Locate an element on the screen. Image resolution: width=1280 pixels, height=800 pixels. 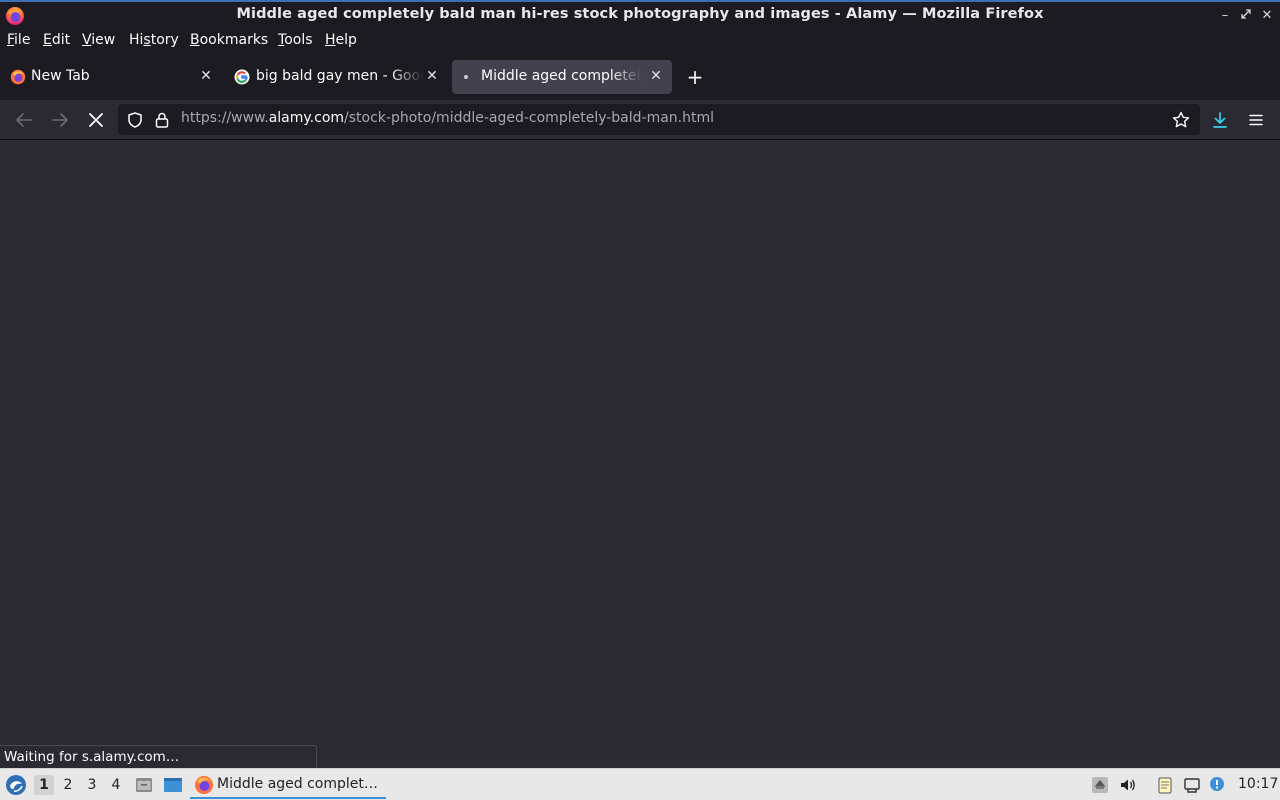
tracking-shield-icon is located at coordinates (135, 120).